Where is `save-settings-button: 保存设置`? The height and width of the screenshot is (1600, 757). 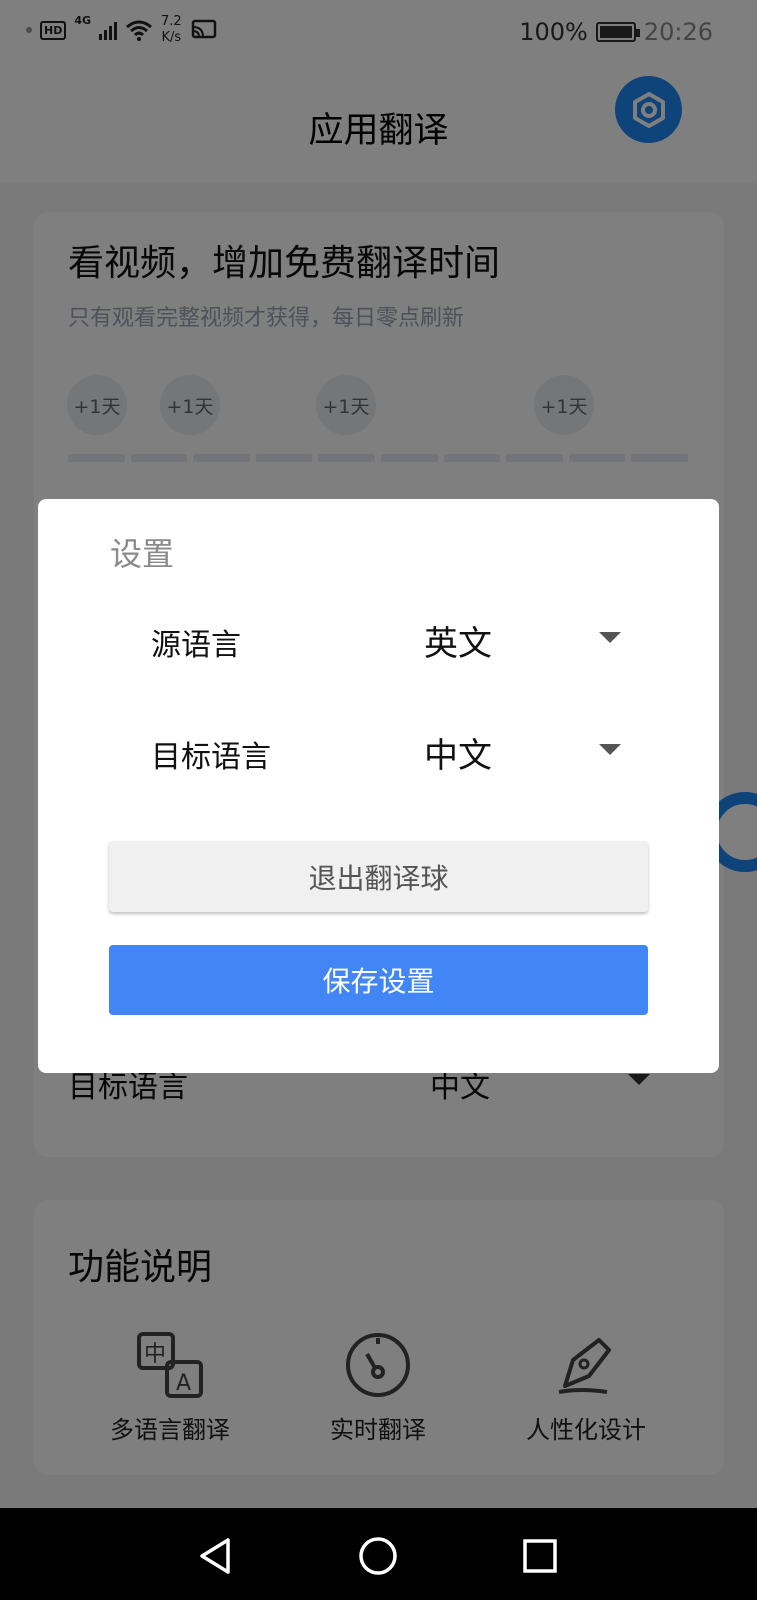
save-settings-button: 保存设置 is located at coordinates (378, 980).